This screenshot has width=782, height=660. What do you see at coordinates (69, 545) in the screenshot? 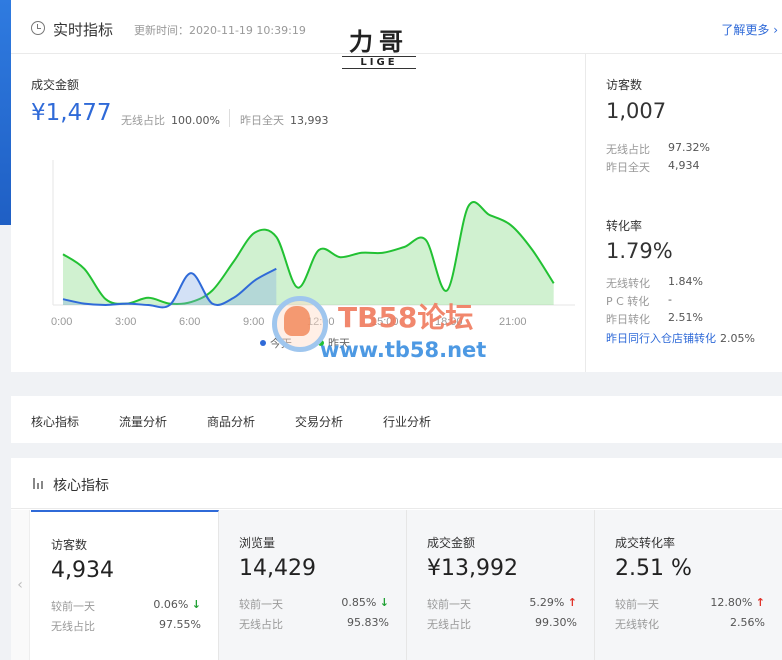
I see `metric-title: 访客数` at bounding box center [69, 545].